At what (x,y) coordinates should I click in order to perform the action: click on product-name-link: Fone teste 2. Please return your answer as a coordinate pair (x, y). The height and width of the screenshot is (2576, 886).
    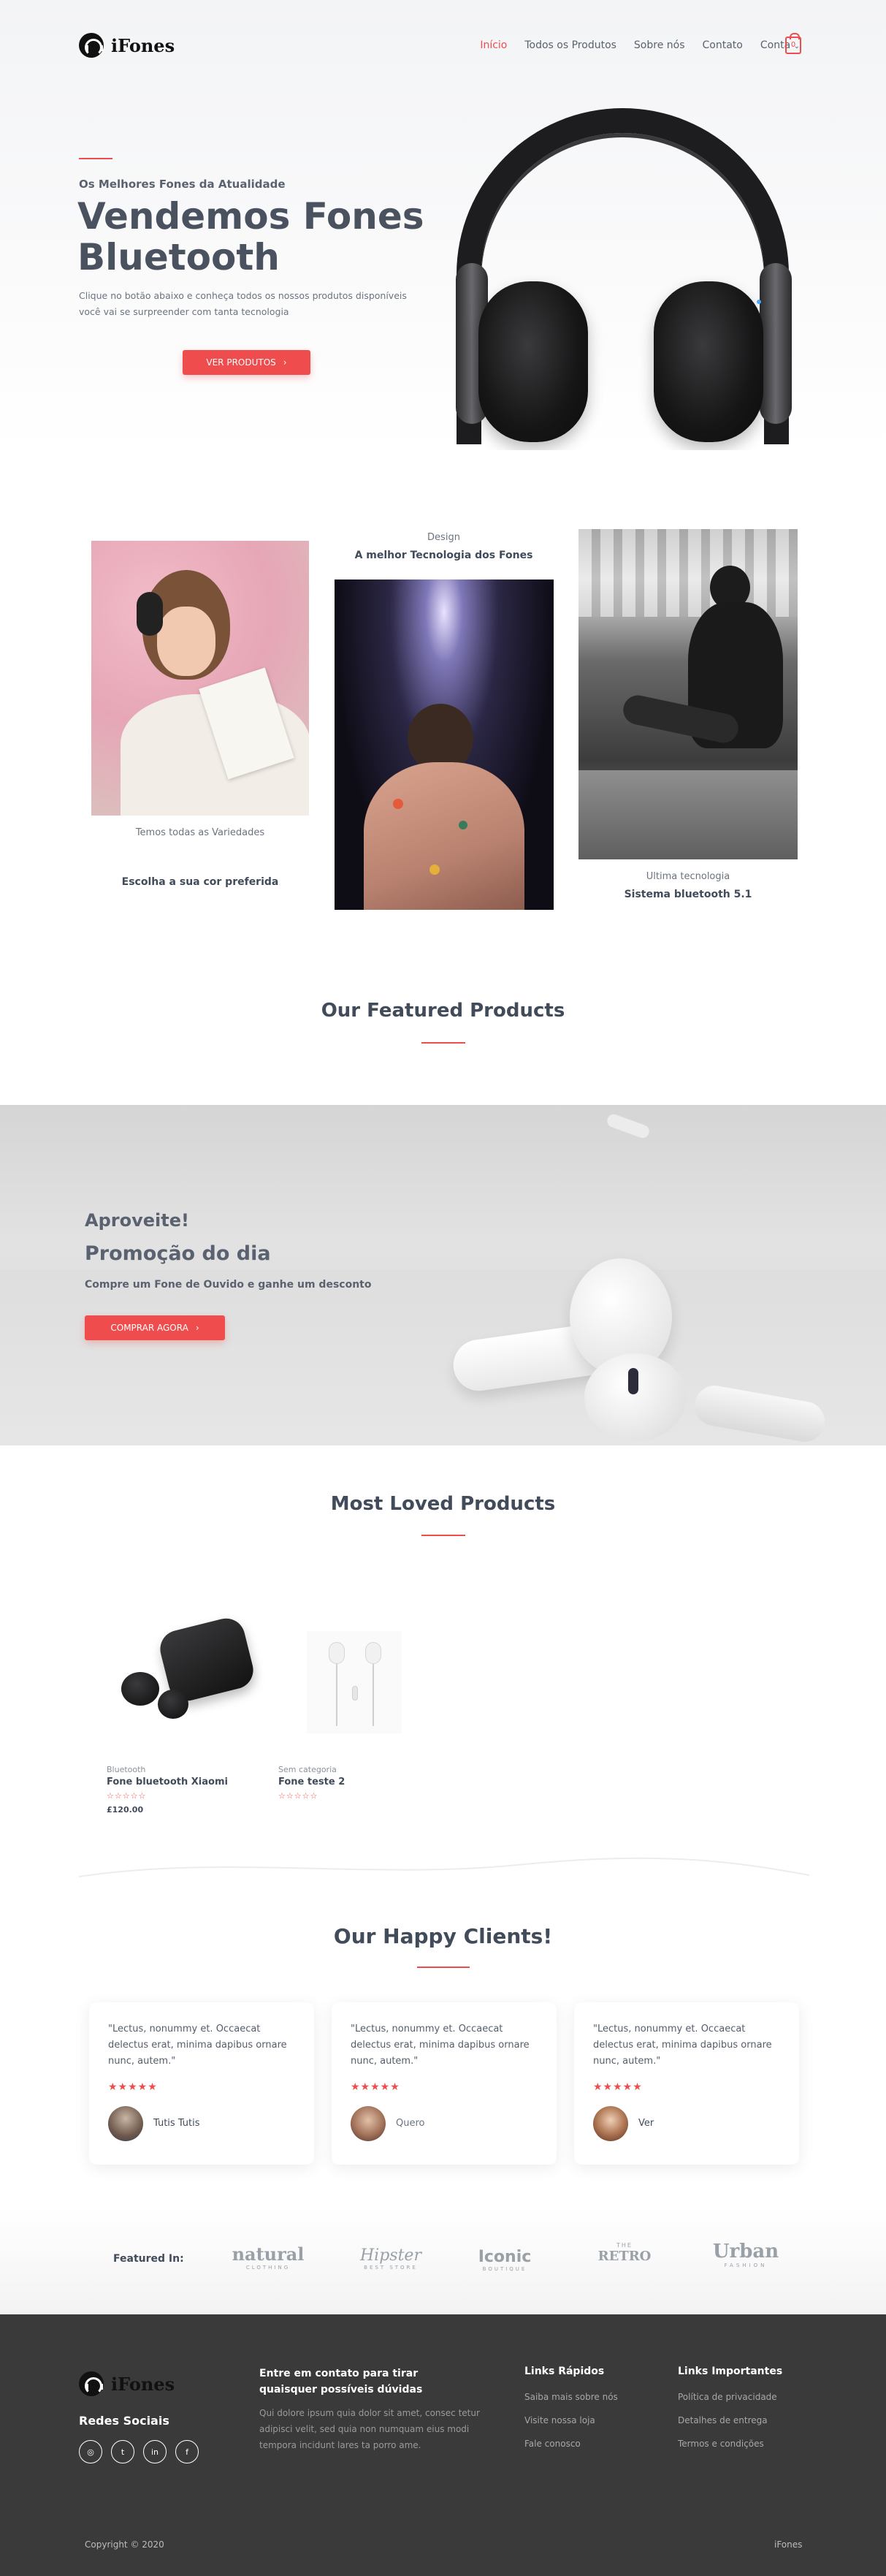
    Looking at the image, I should click on (311, 1782).